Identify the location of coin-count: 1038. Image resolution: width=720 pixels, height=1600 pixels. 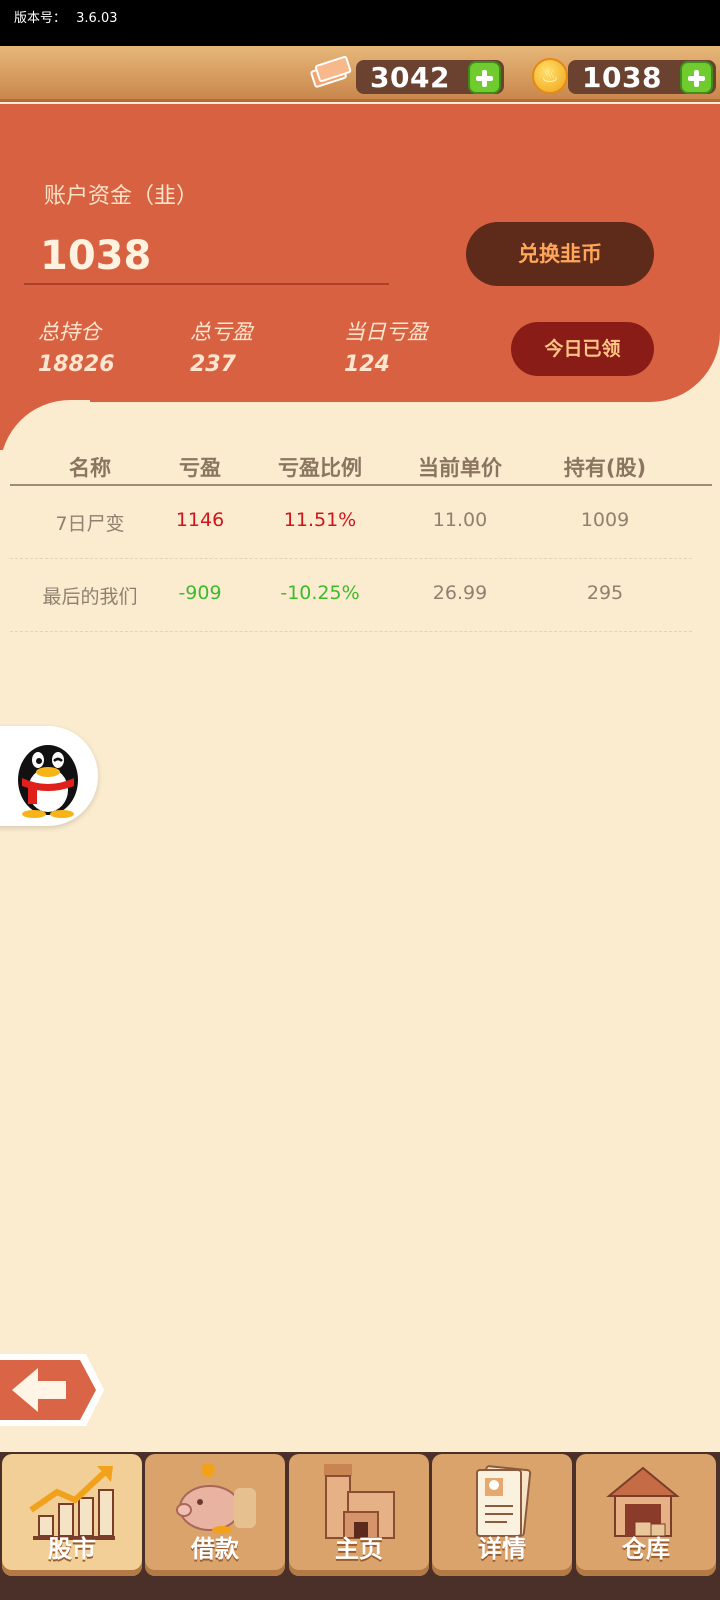
(622, 77).